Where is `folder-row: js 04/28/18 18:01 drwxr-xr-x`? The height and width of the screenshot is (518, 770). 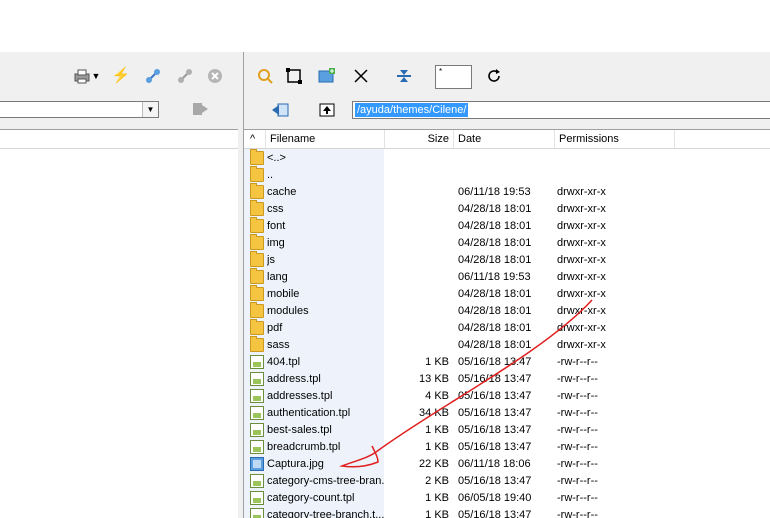
folder-row: js 04/28/18 18:01 drwxr-xr-x is located at coordinates (507, 260).